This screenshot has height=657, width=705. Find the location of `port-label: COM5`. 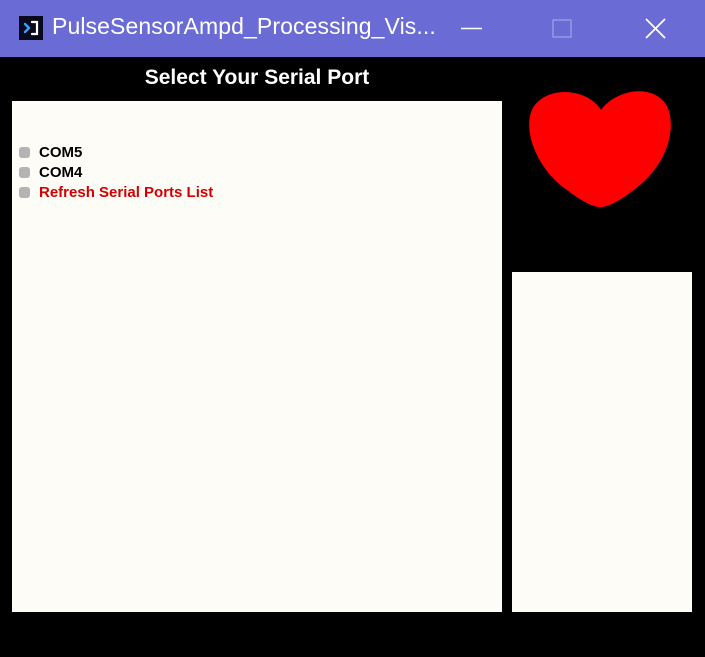

port-label: COM5 is located at coordinates (60, 152).